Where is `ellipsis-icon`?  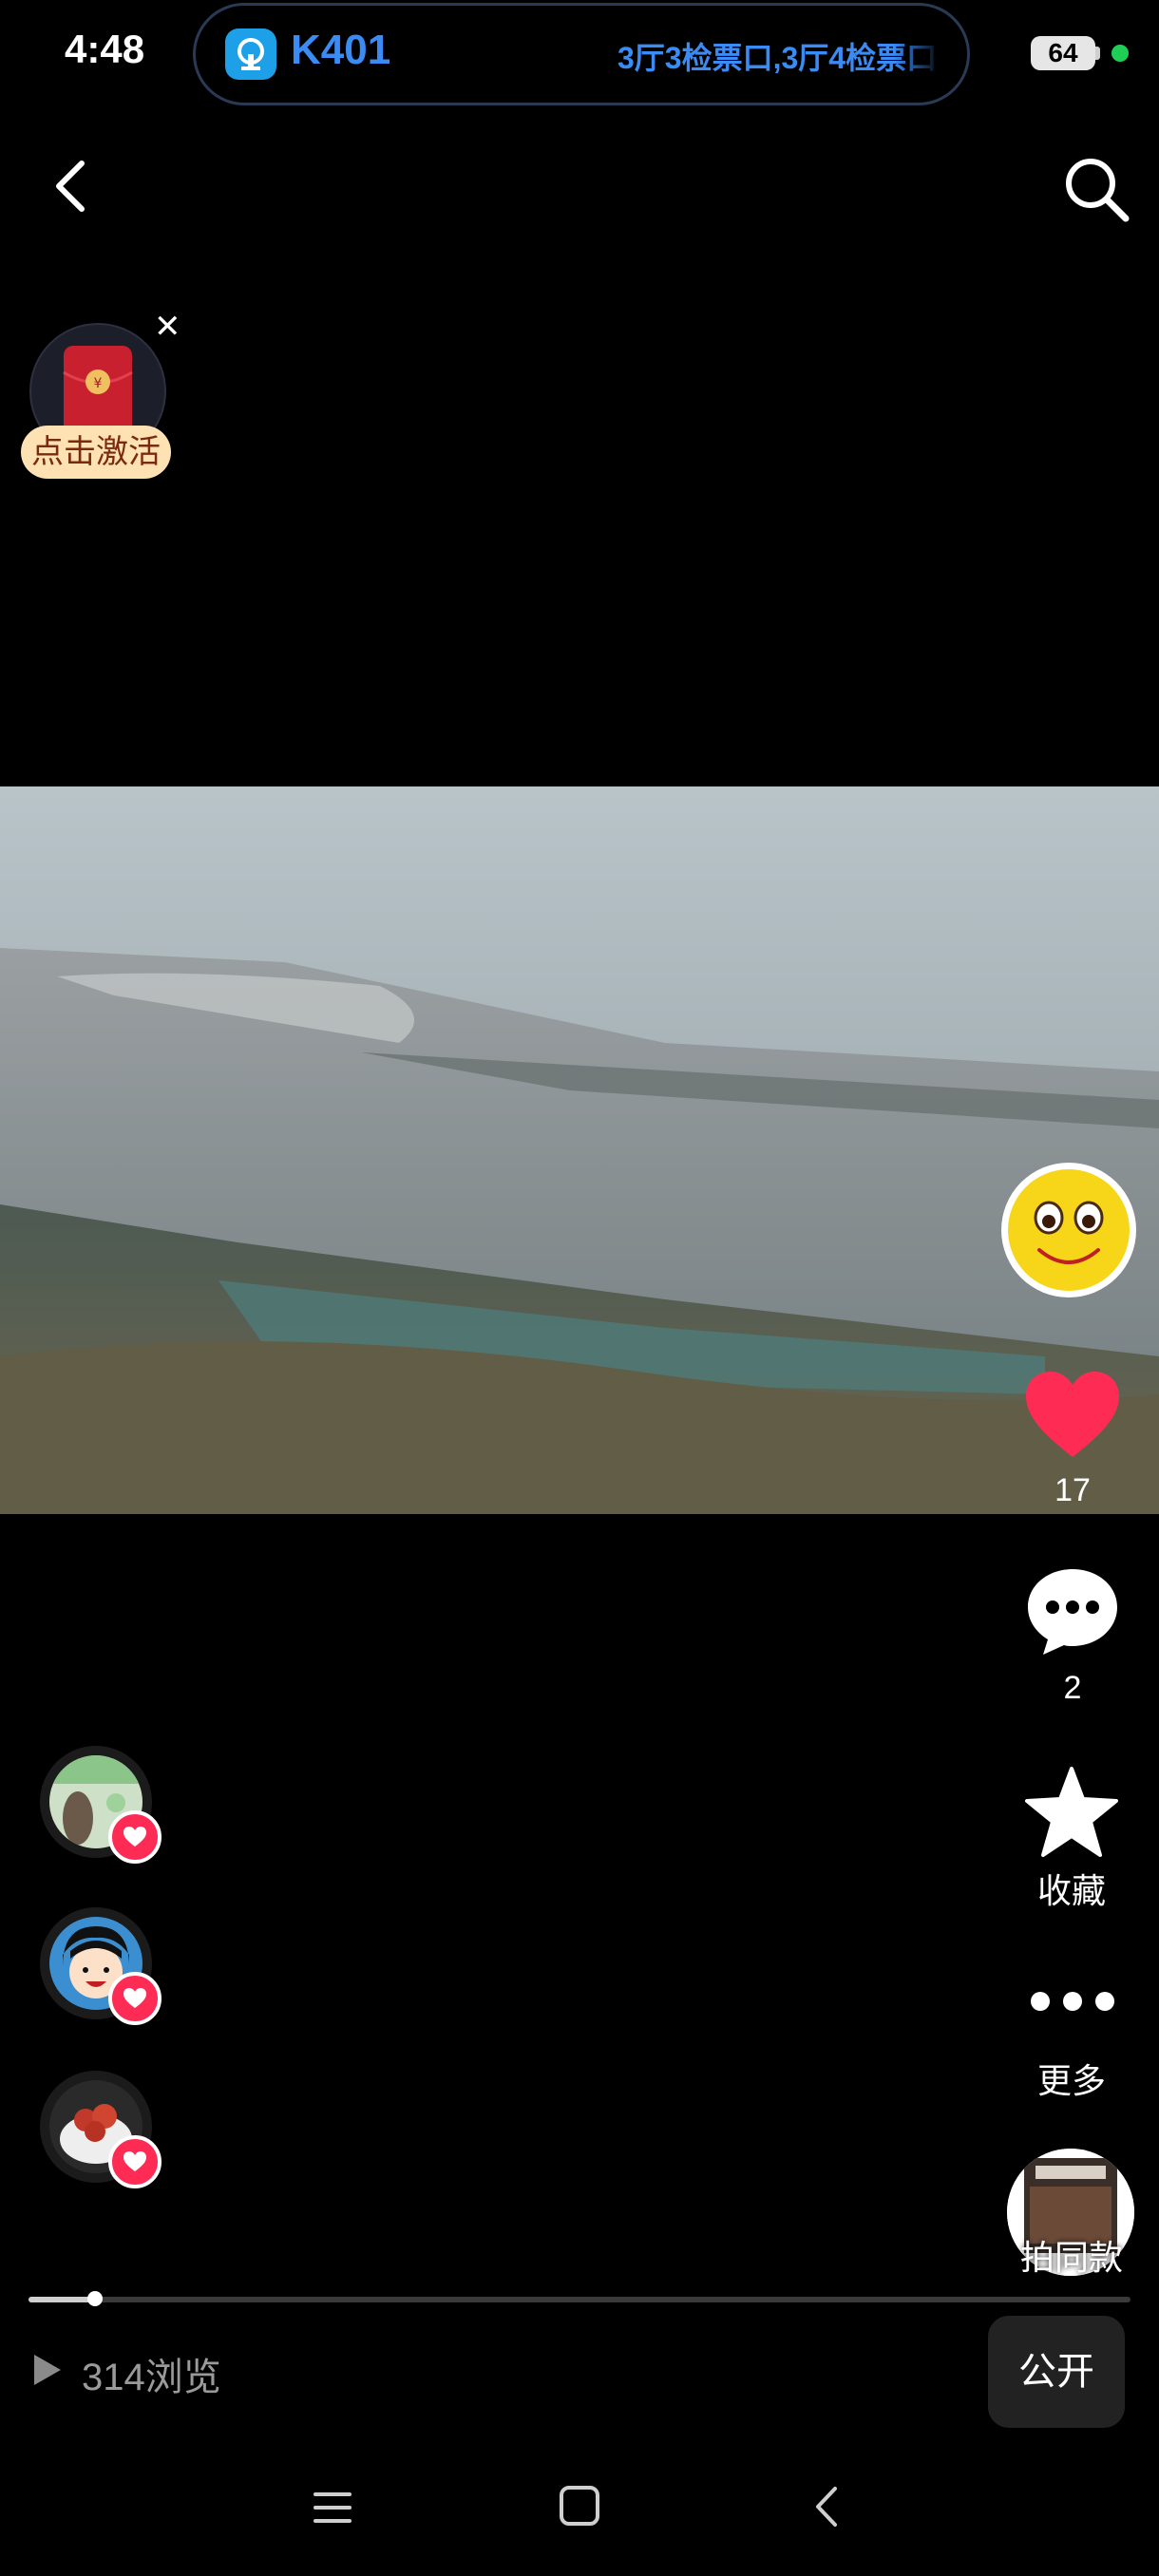 ellipsis-icon is located at coordinates (1072, 2002).